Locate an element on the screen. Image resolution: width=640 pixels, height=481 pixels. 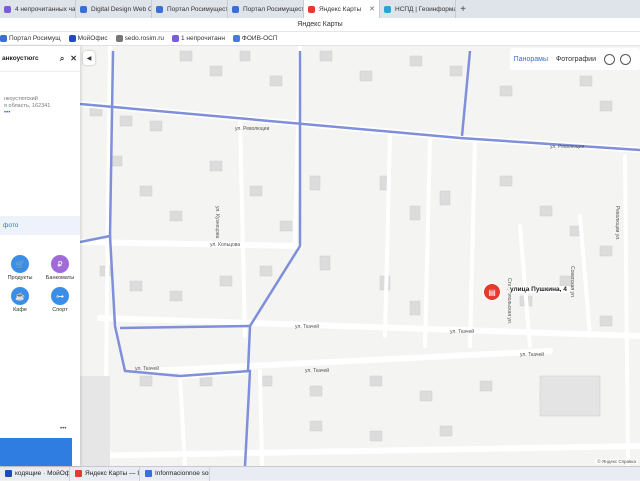
more-dots: ••• is located at coordinates (42, 113).